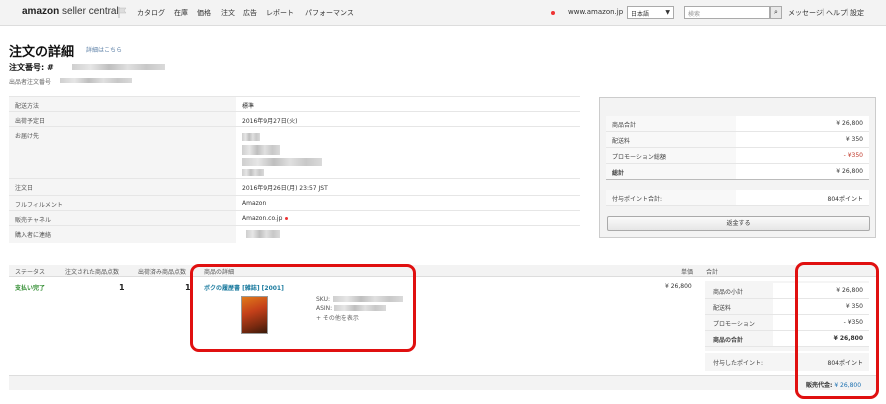 This screenshot has width=886, height=404. Describe the element at coordinates (262, 218) in the screenshot. I see `sales-channel-value: Amazon.co.jp` at that location.